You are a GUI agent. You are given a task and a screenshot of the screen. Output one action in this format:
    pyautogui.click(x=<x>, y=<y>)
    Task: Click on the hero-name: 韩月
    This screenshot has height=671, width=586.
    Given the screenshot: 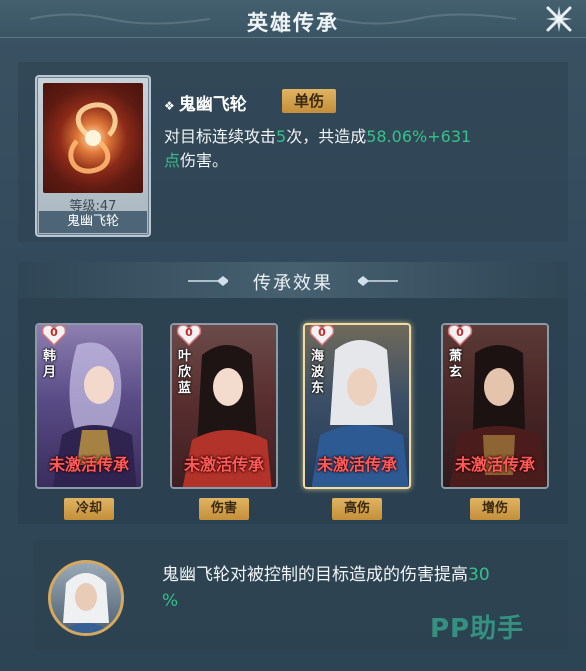 What is the action you would take?
    pyautogui.click(x=50, y=364)
    